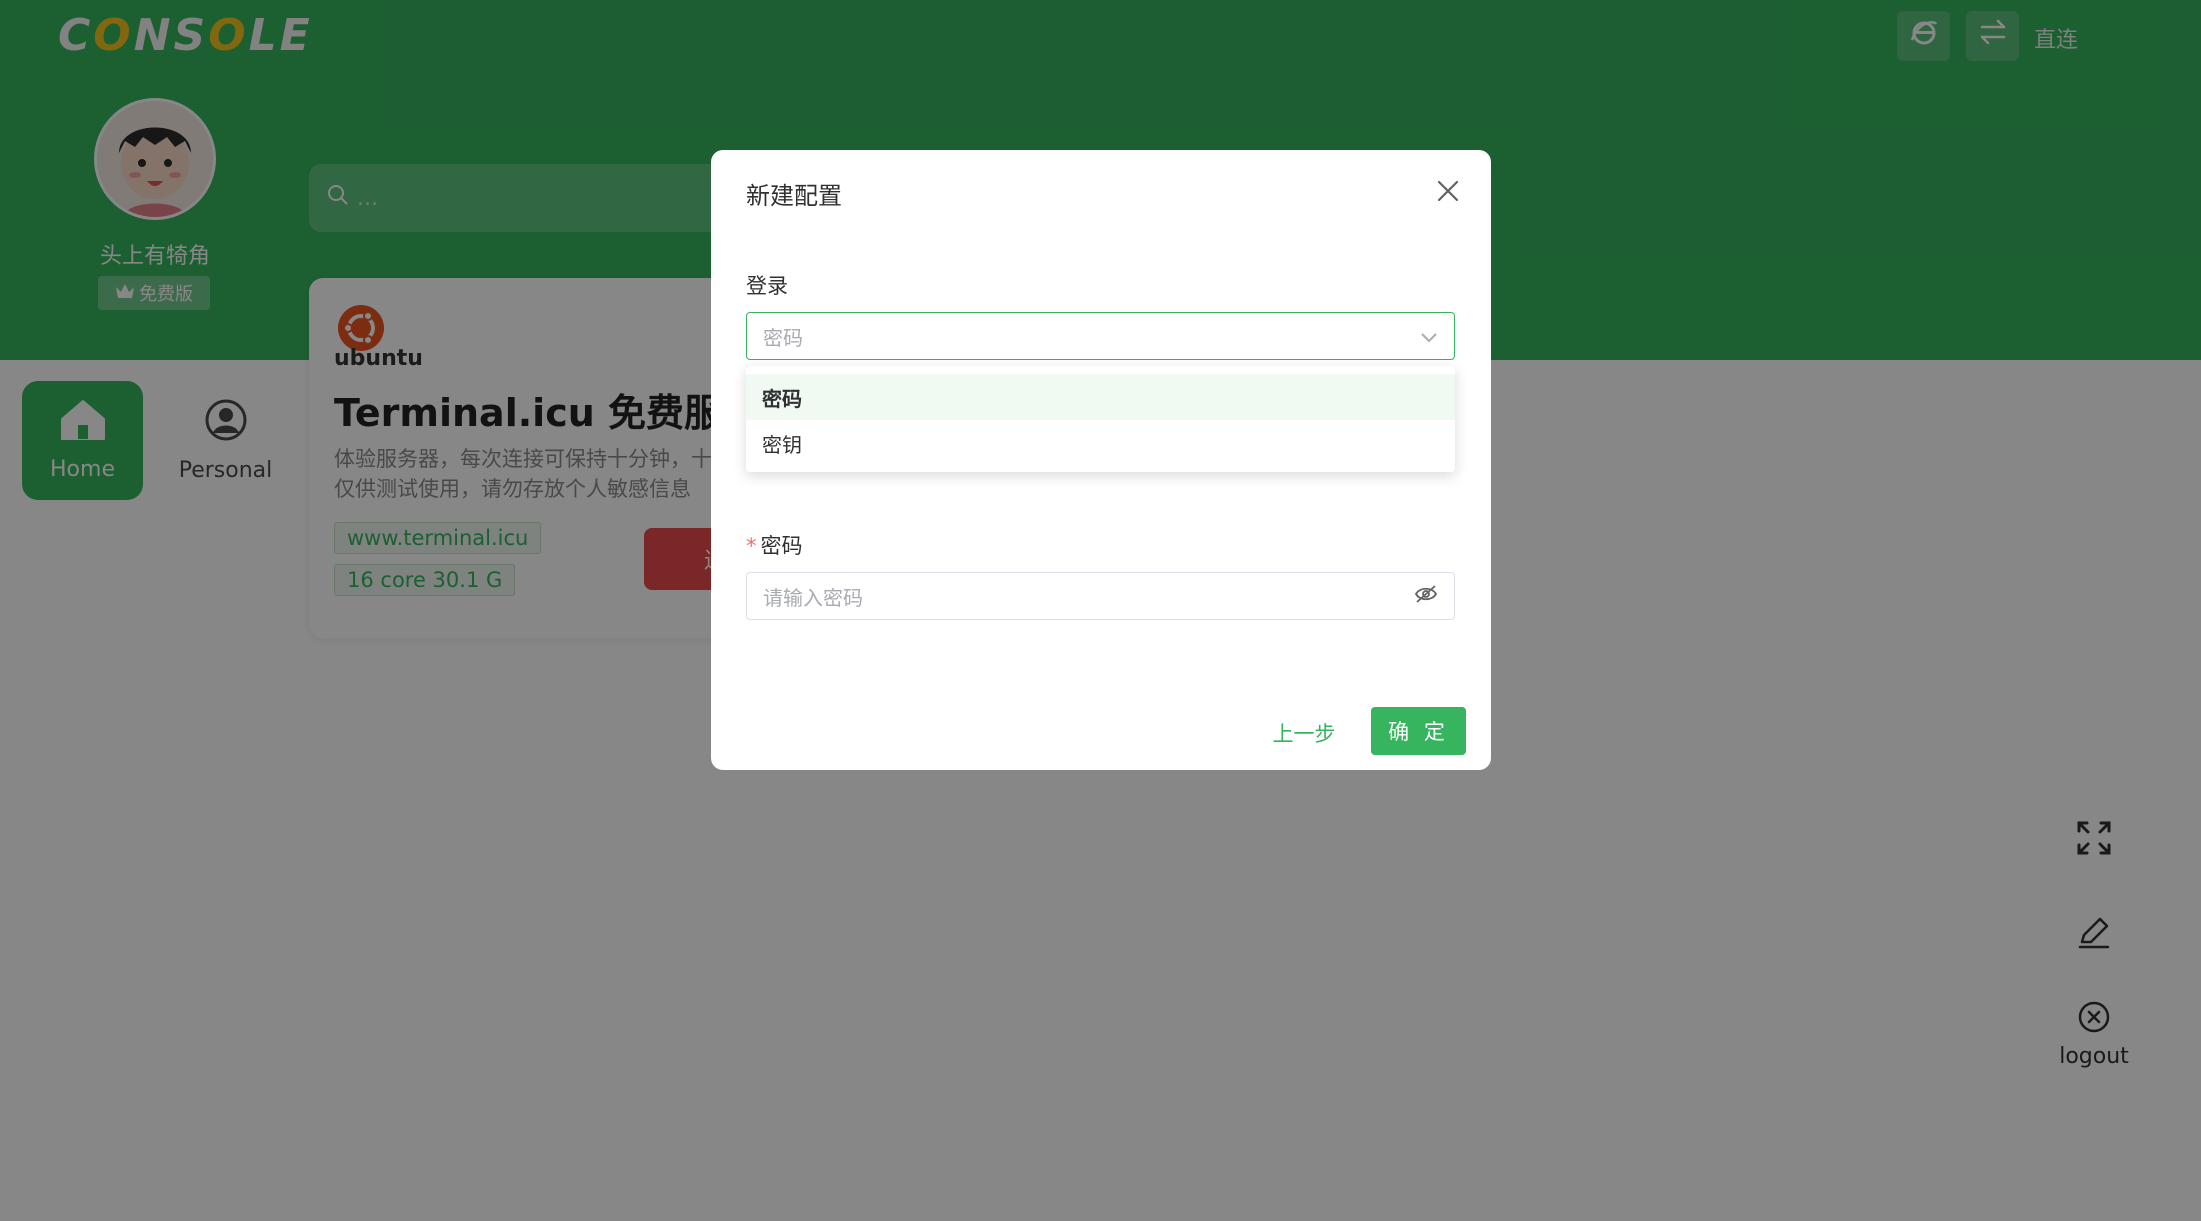 This screenshot has height=1221, width=2201. What do you see at coordinates (813, 597) in the screenshot?
I see `password-placeholder: 请输入密码` at bounding box center [813, 597].